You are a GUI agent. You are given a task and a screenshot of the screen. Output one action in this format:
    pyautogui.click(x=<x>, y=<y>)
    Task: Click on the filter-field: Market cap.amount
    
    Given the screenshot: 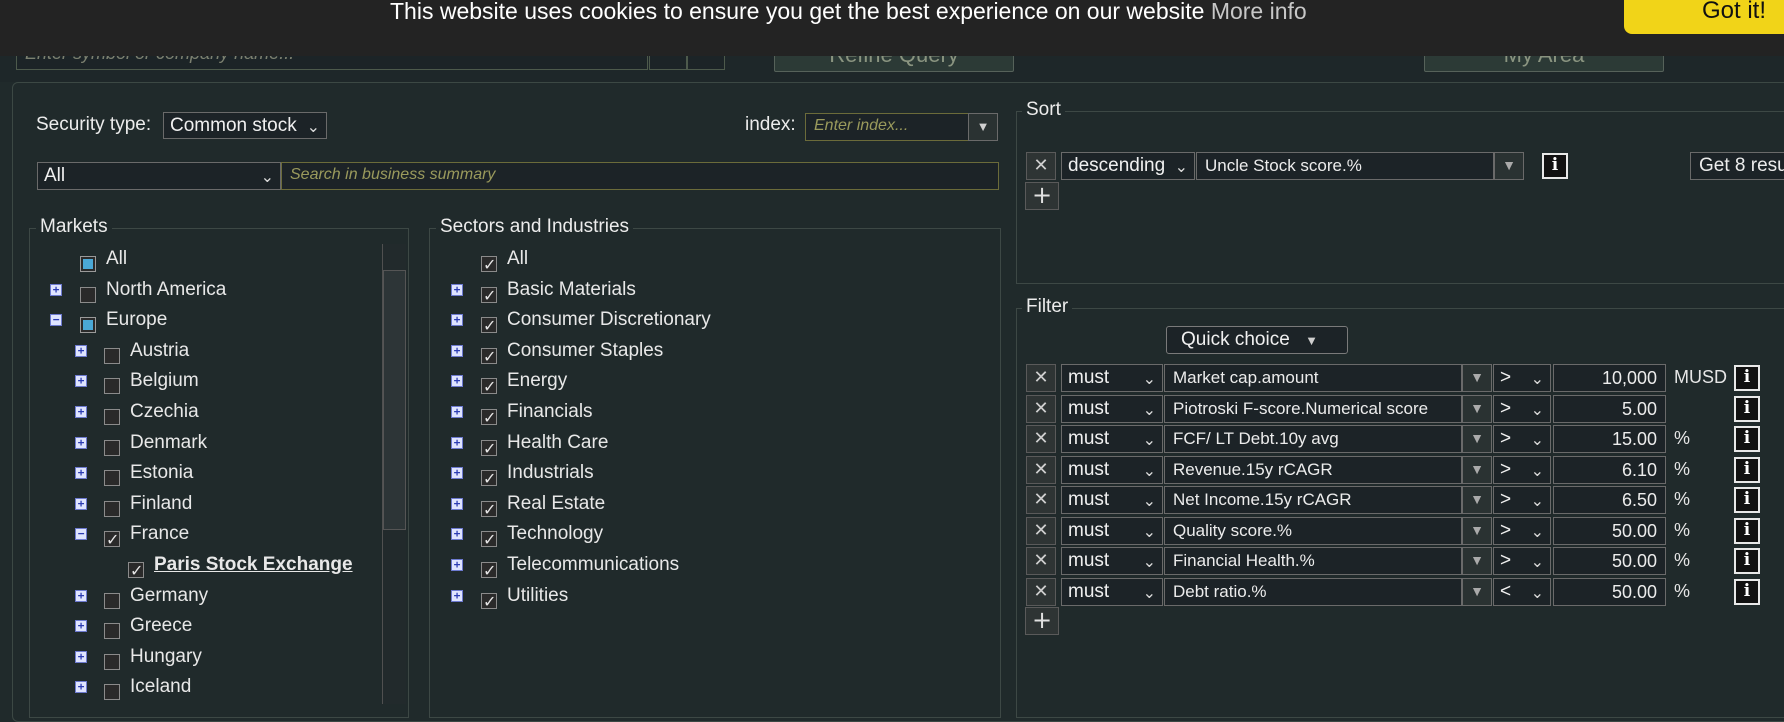 What is the action you would take?
    pyautogui.click(x=1313, y=378)
    